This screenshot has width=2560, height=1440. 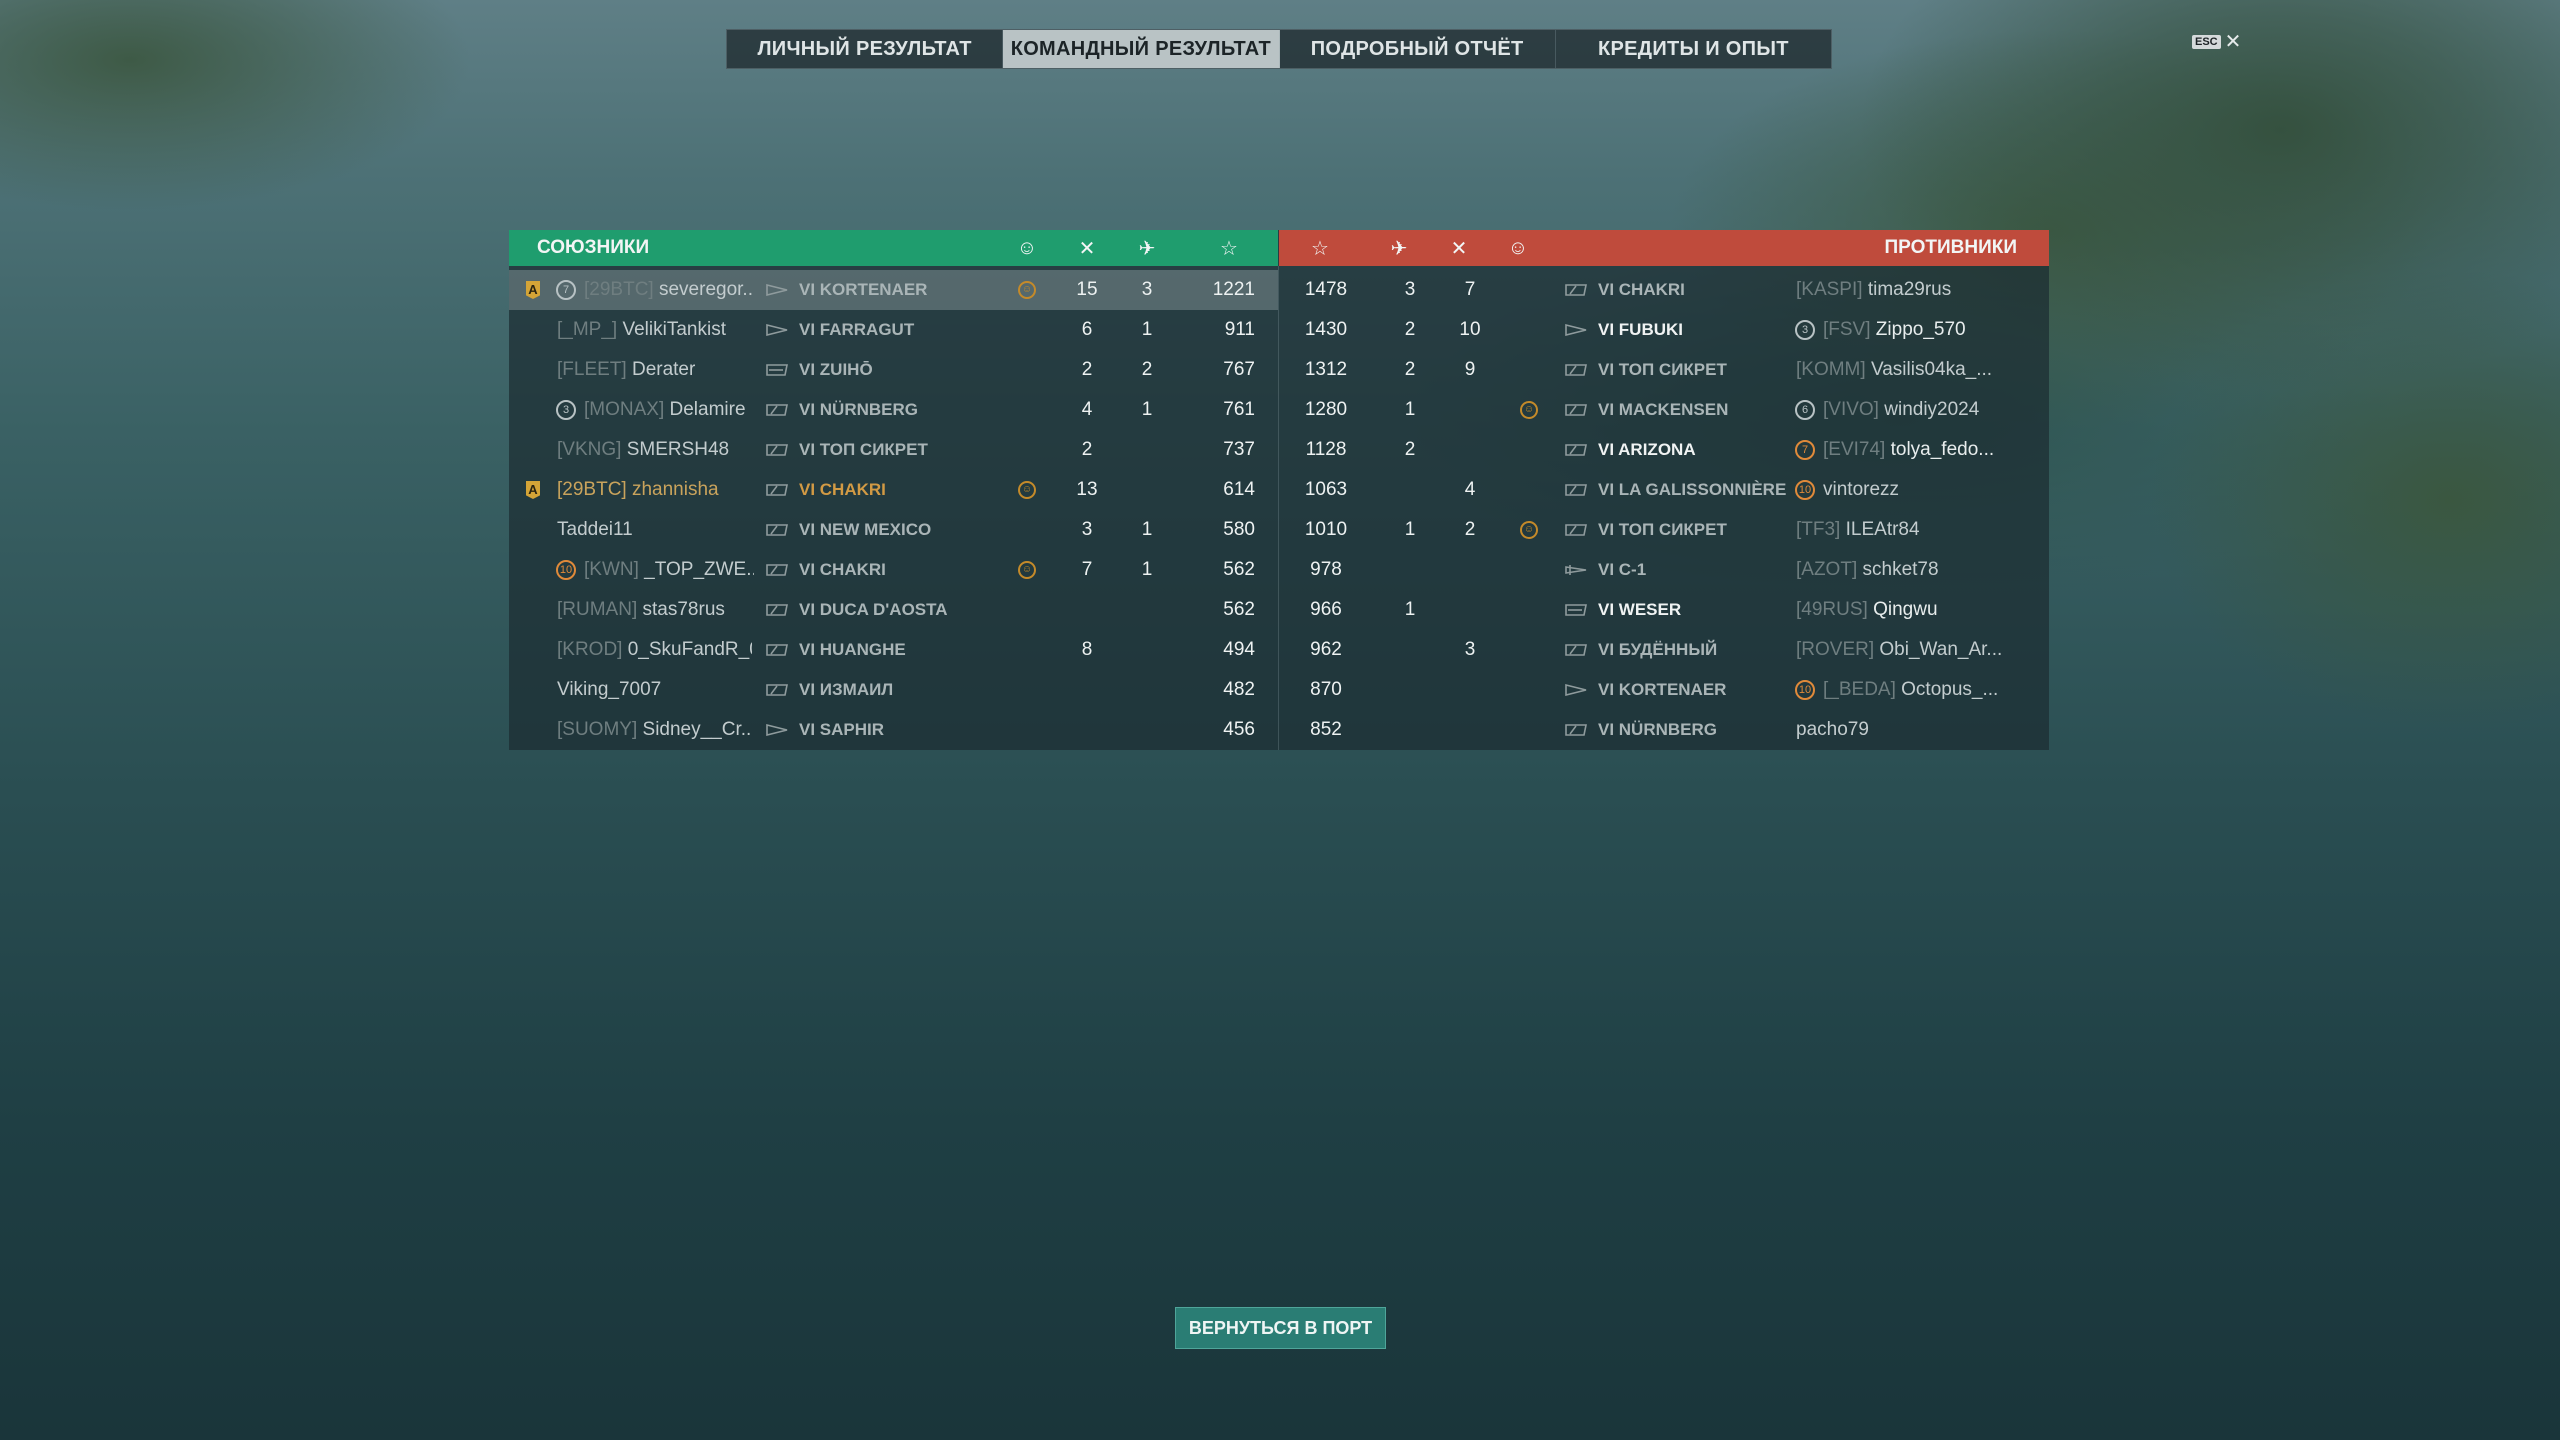 What do you see at coordinates (597, 609) in the screenshot?
I see `clan-tag: [RUMAN]` at bounding box center [597, 609].